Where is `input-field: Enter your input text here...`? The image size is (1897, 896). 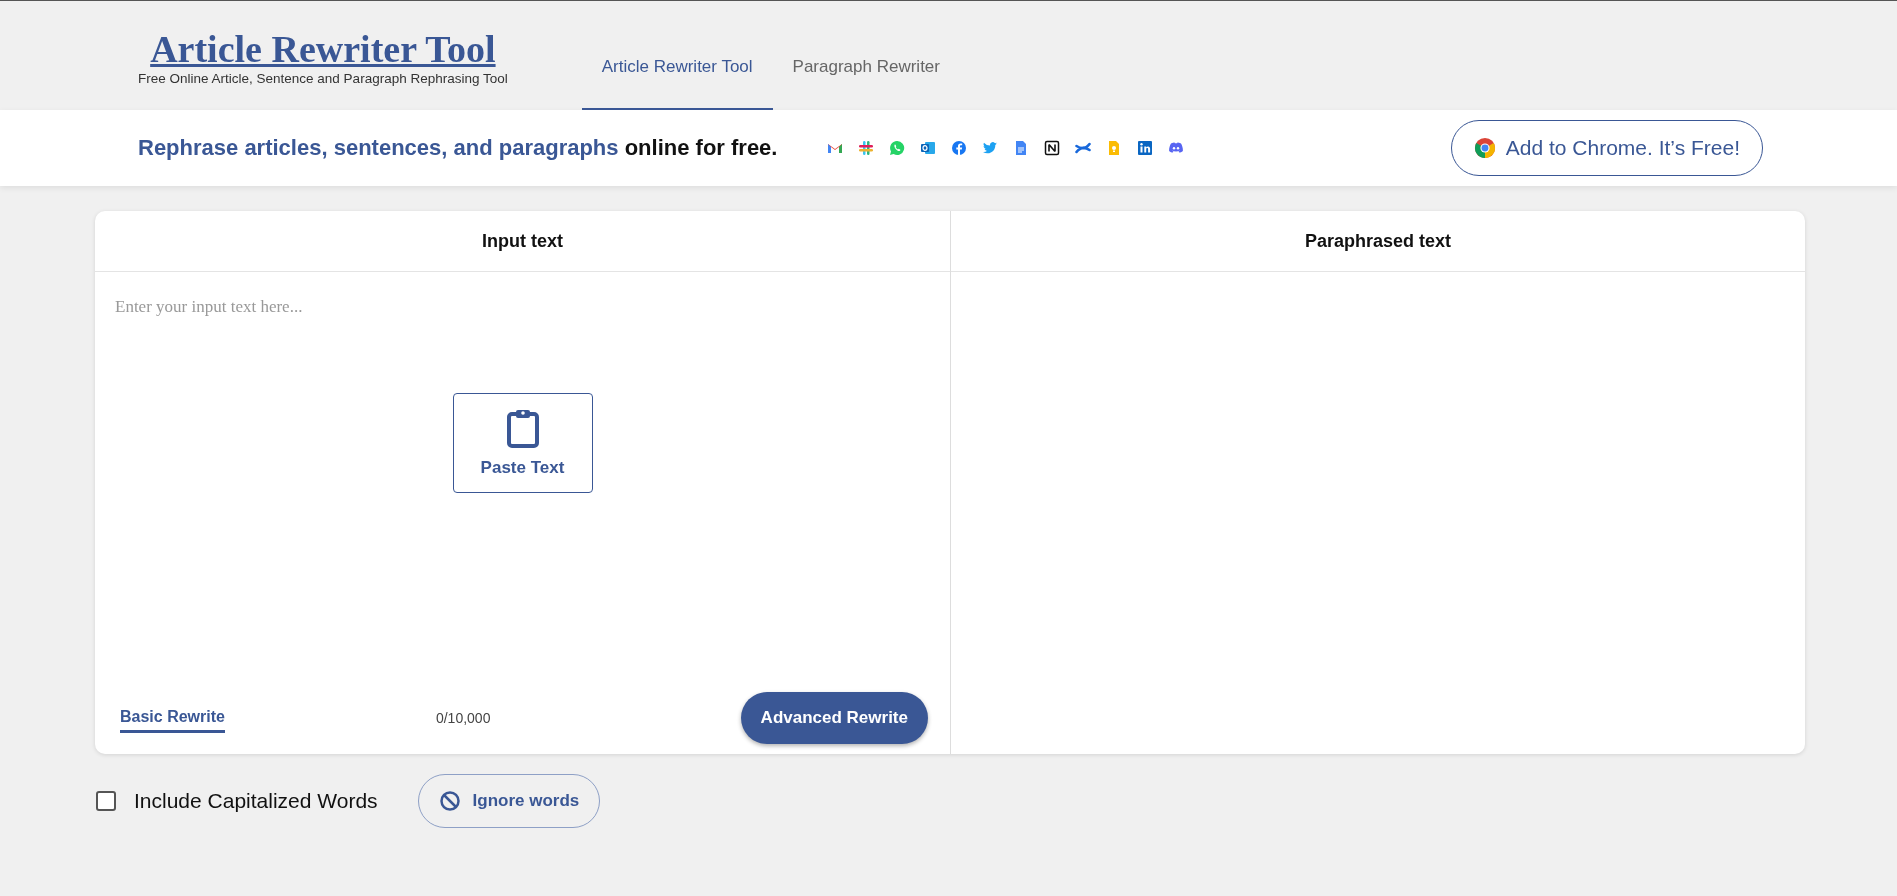 input-field: Enter your input text here... is located at coordinates (365, 307).